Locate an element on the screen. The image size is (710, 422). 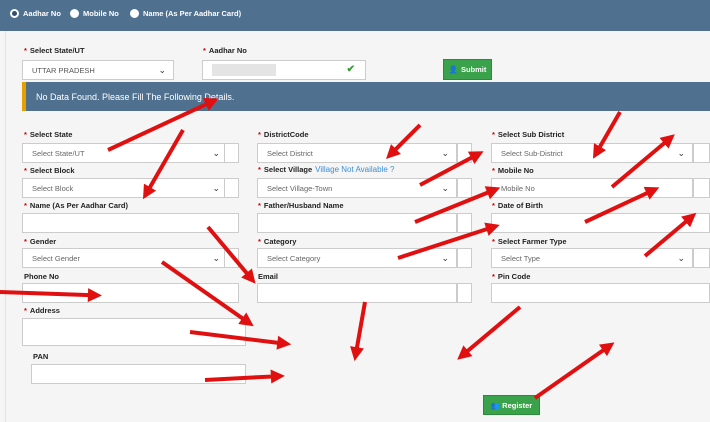
users-icon: 👥 is located at coordinates (495, 405).